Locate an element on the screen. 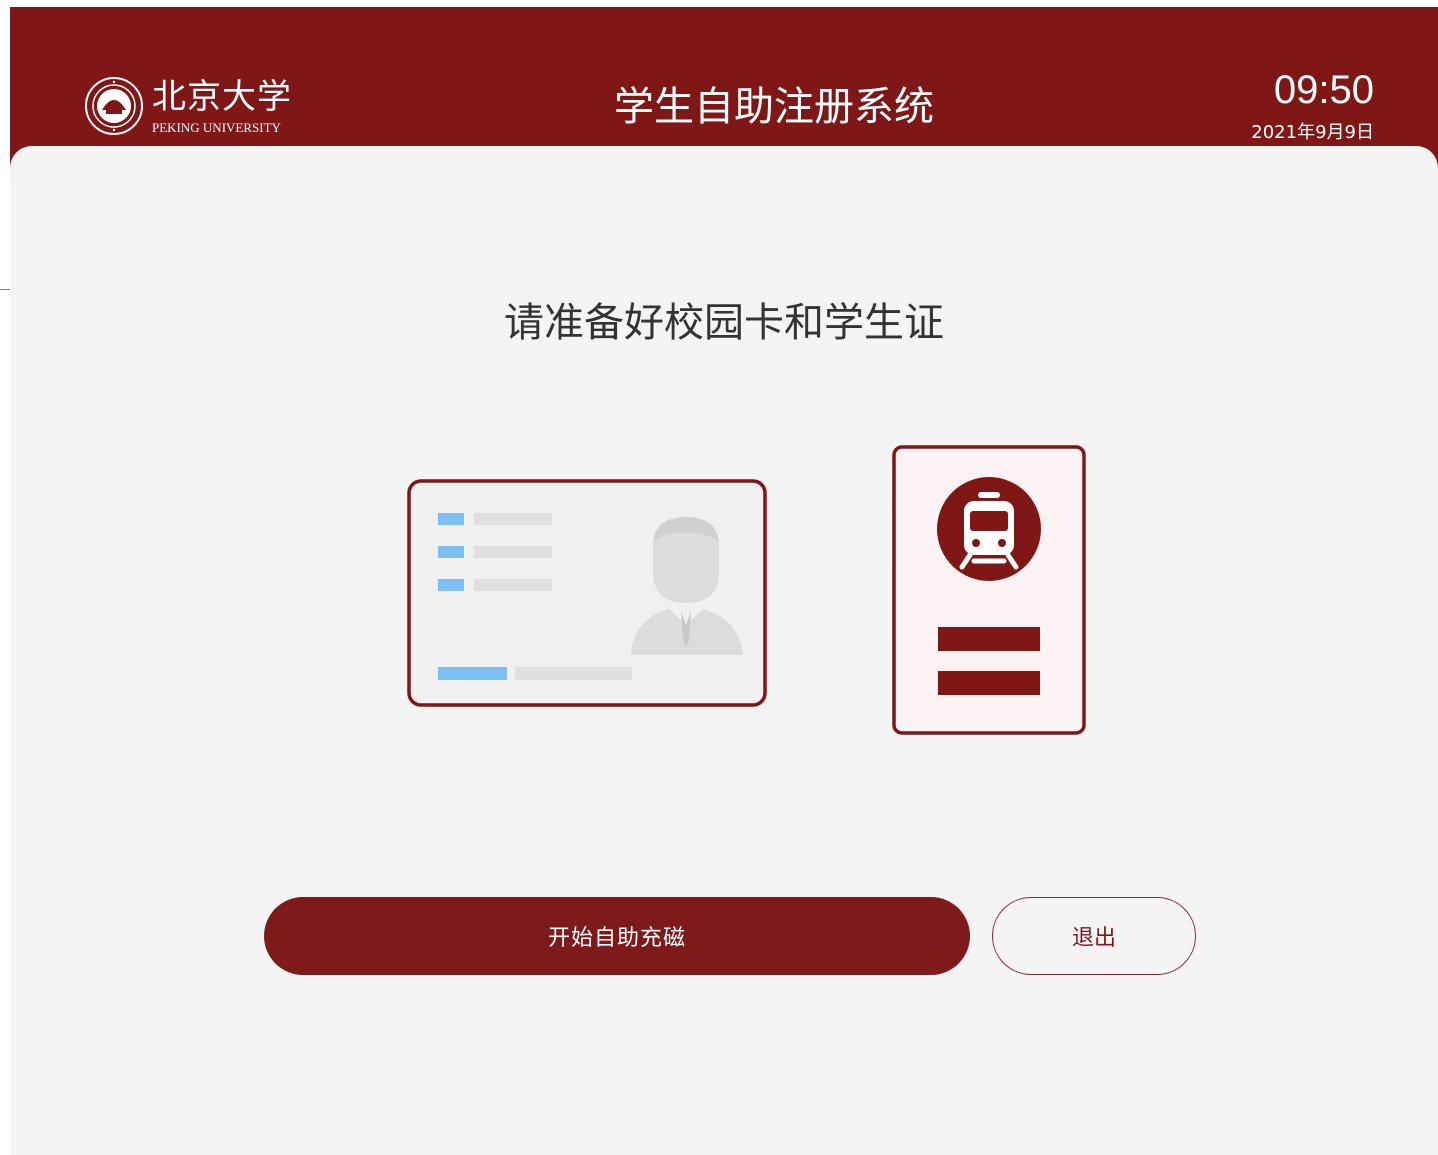 Image resolution: width=1438 pixels, height=1155 pixels. page-title: 学生自助注册系统 is located at coordinates (774, 107).